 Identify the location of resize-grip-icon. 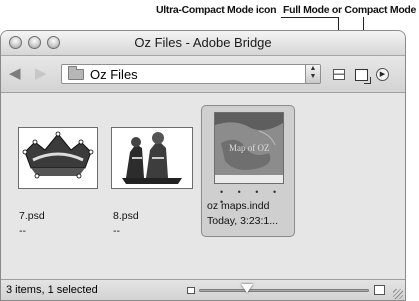
(398, 294).